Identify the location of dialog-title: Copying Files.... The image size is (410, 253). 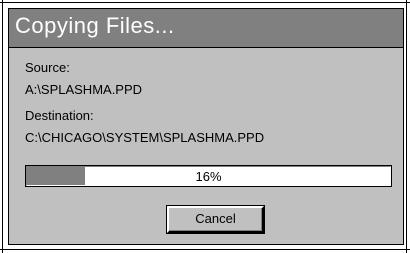
(95, 25).